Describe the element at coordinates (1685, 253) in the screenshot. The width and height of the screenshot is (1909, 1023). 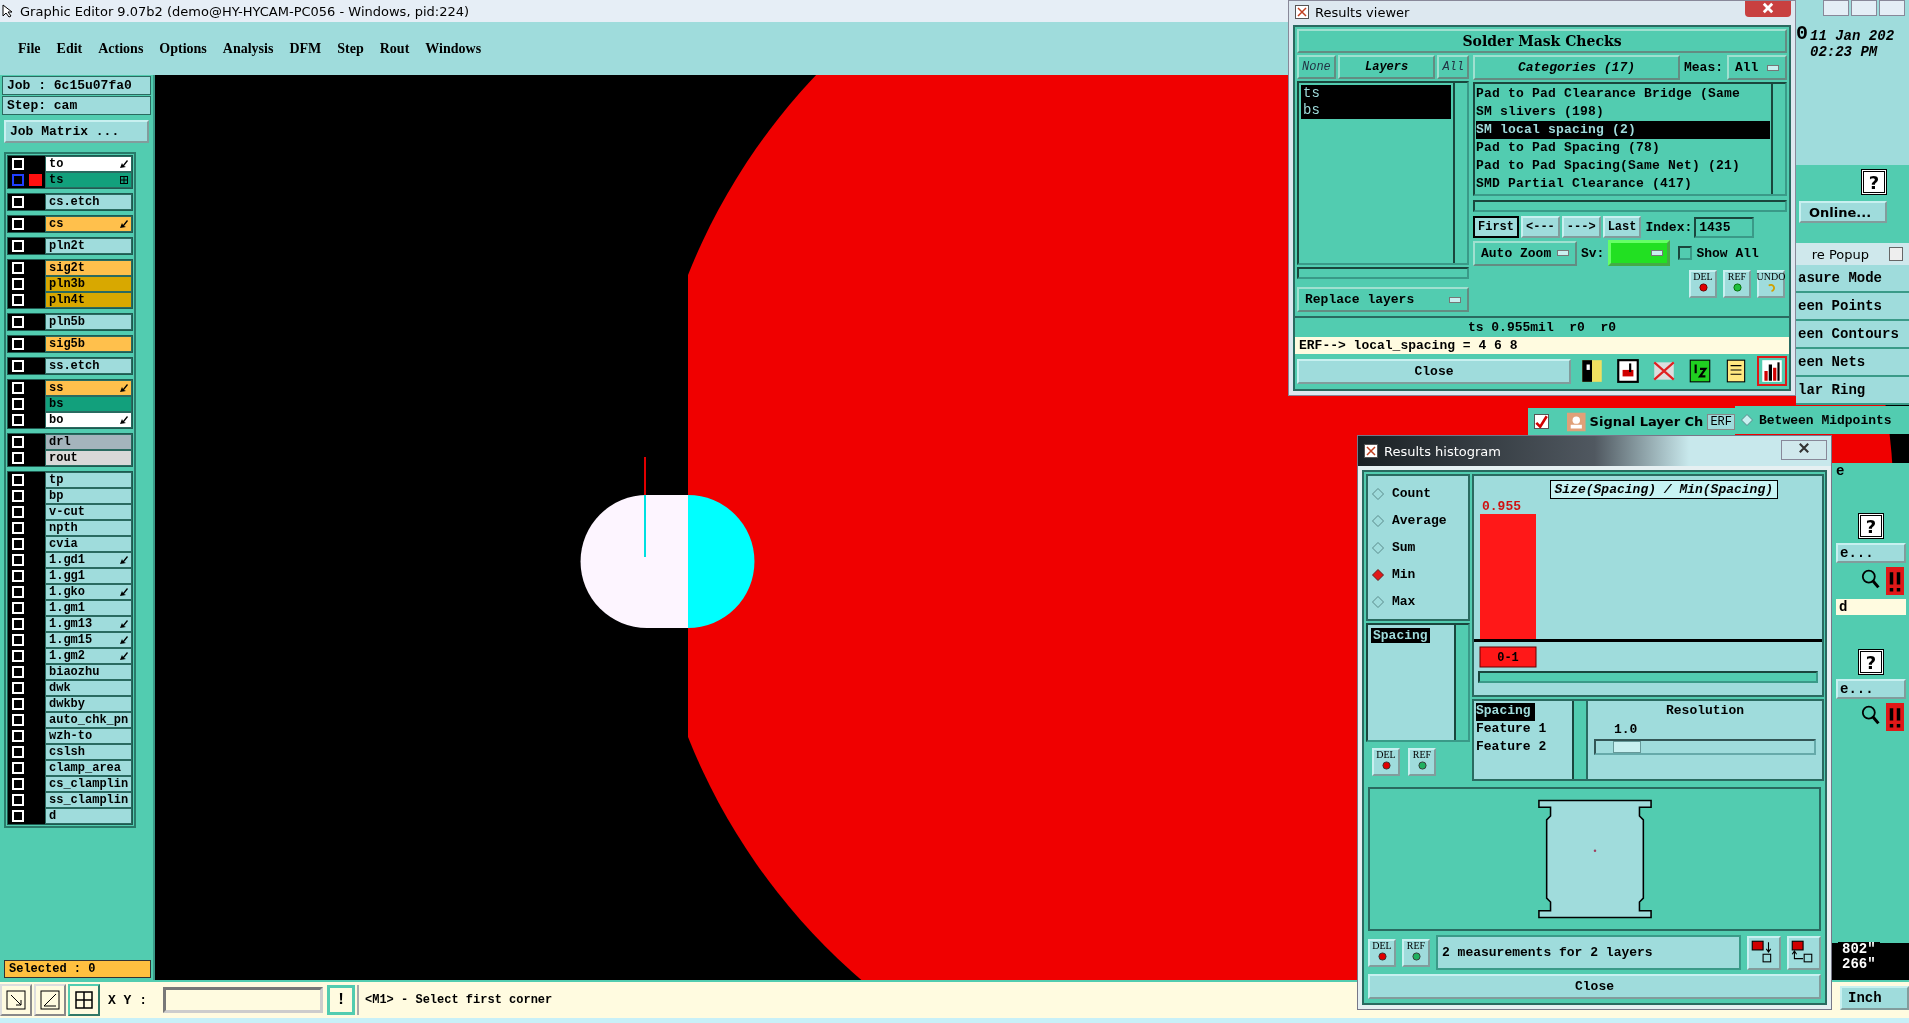
I see `show-all-checkbox` at that location.